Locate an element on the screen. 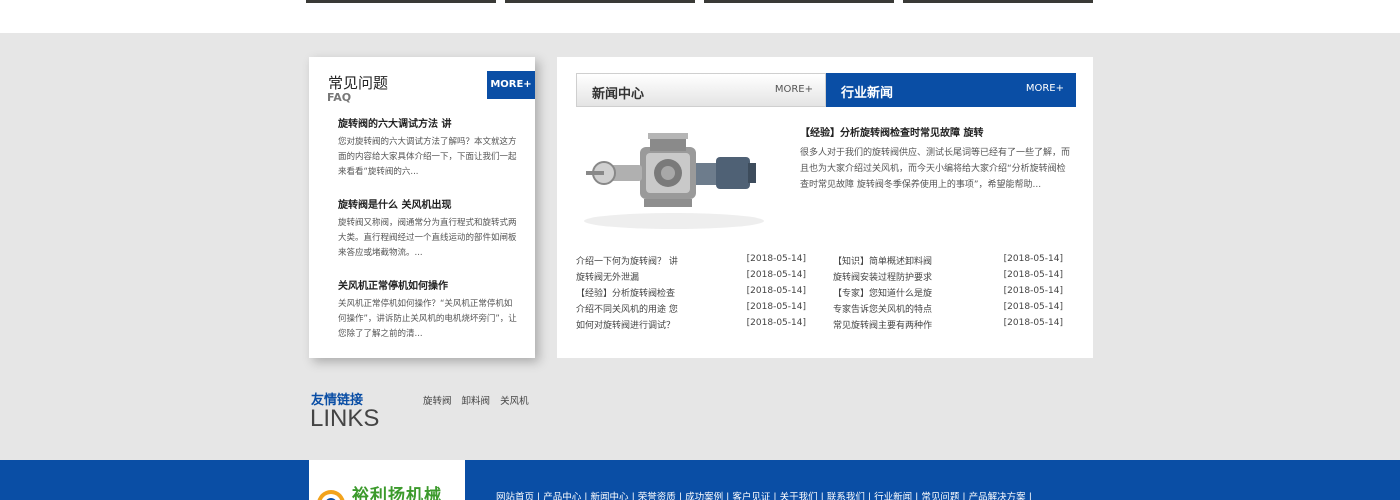 This screenshot has width=1400, height=500. friend-link: 关风机 is located at coordinates (514, 401).